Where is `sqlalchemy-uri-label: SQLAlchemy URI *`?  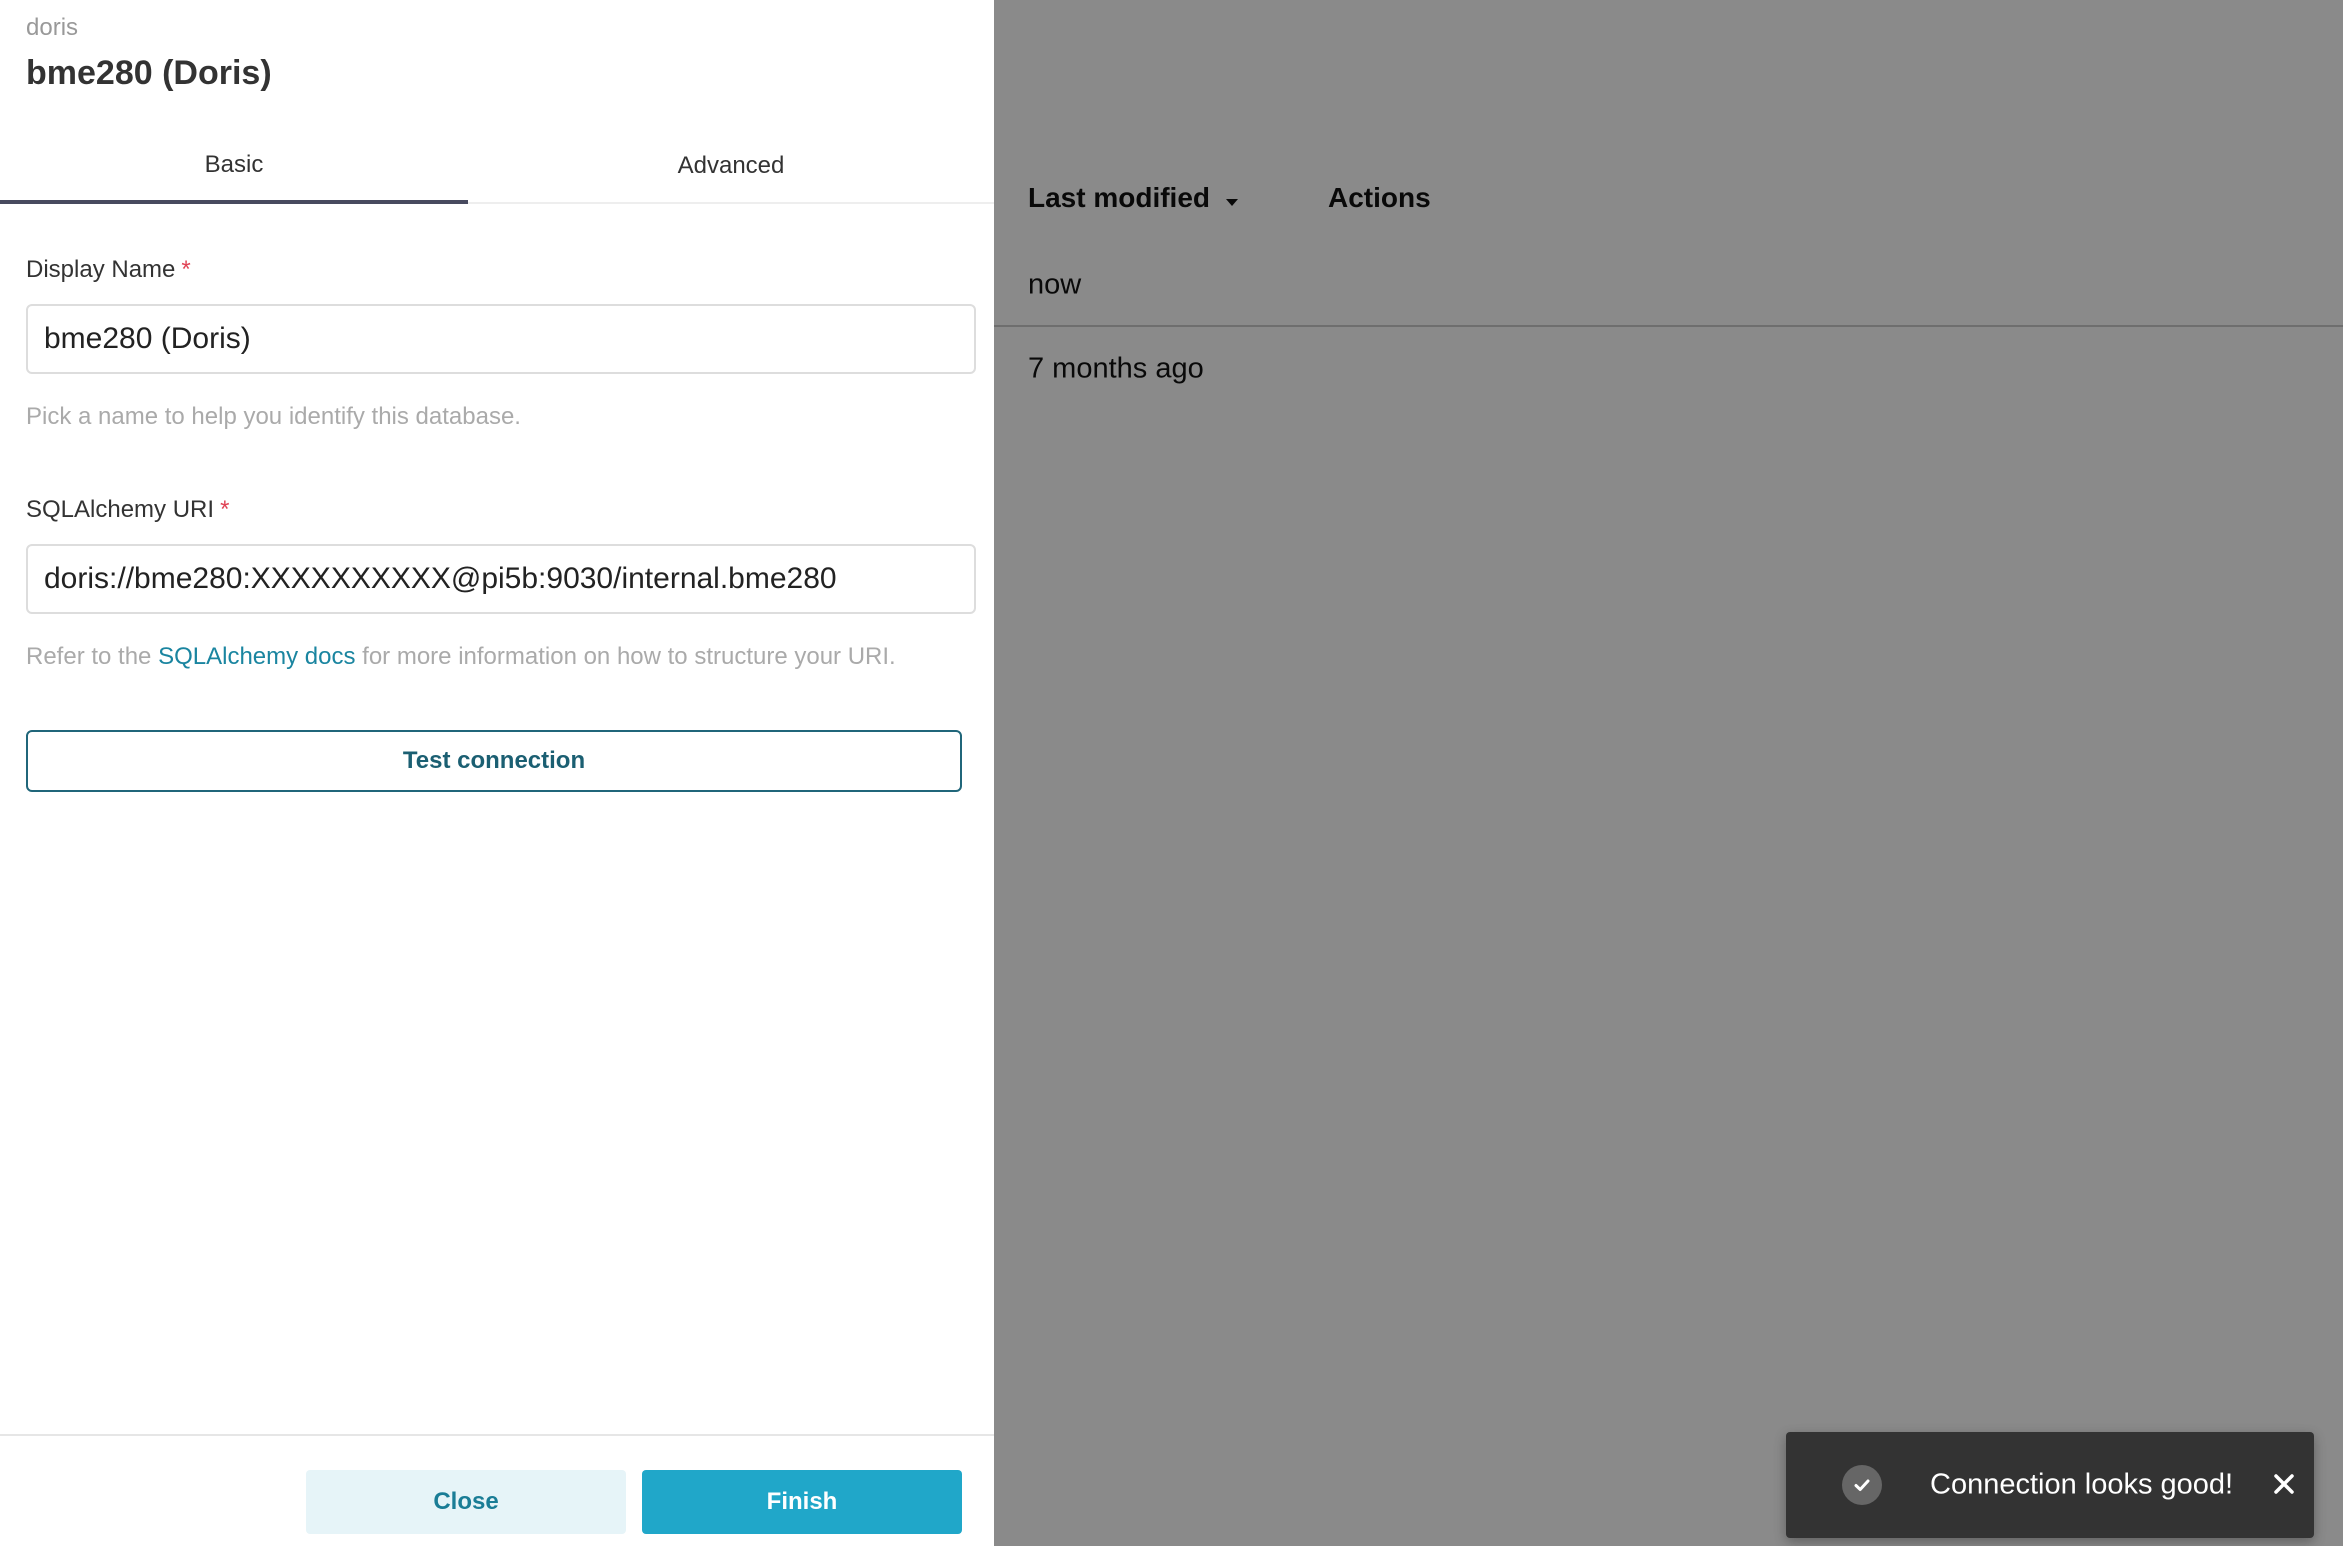 sqlalchemy-uri-label: SQLAlchemy URI * is located at coordinates (127, 510).